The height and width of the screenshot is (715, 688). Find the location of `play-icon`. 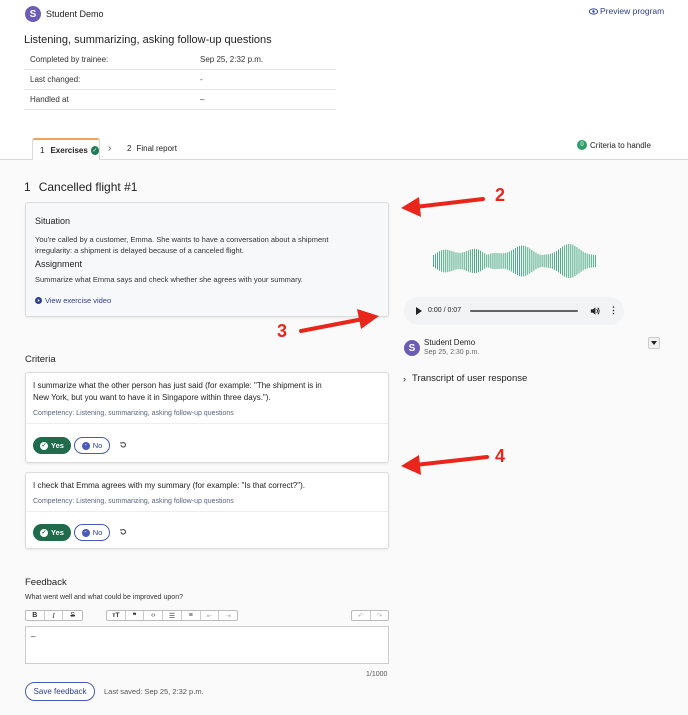

play-icon is located at coordinates (419, 311).